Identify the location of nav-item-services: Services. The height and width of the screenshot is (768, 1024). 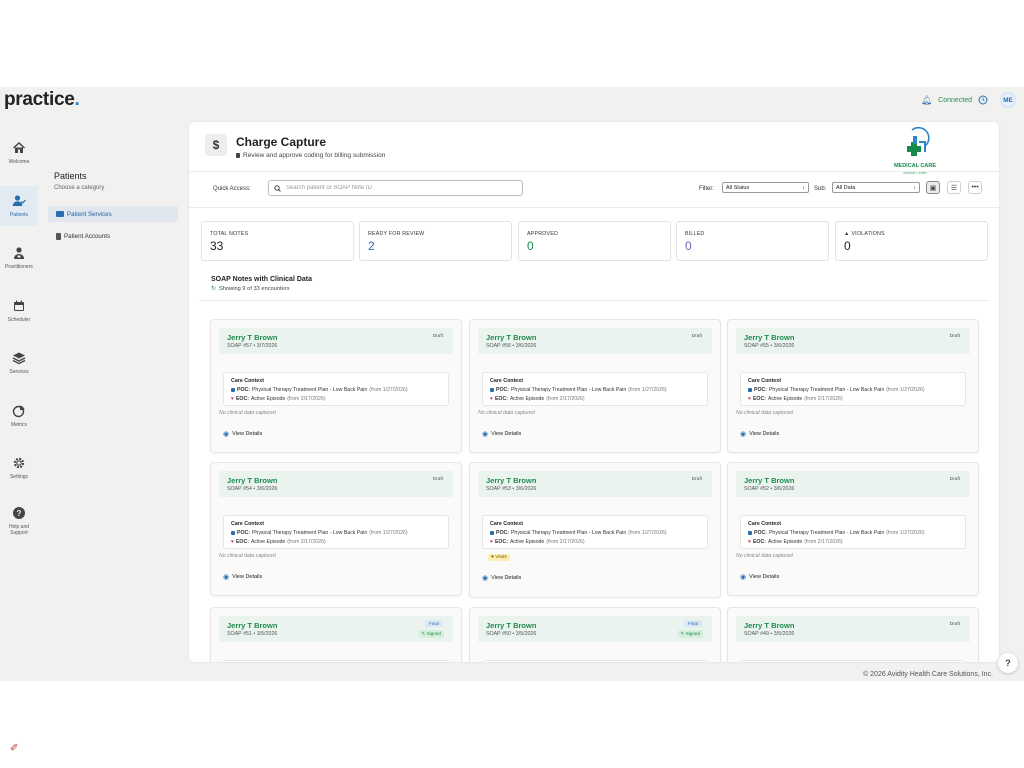
(19, 363).